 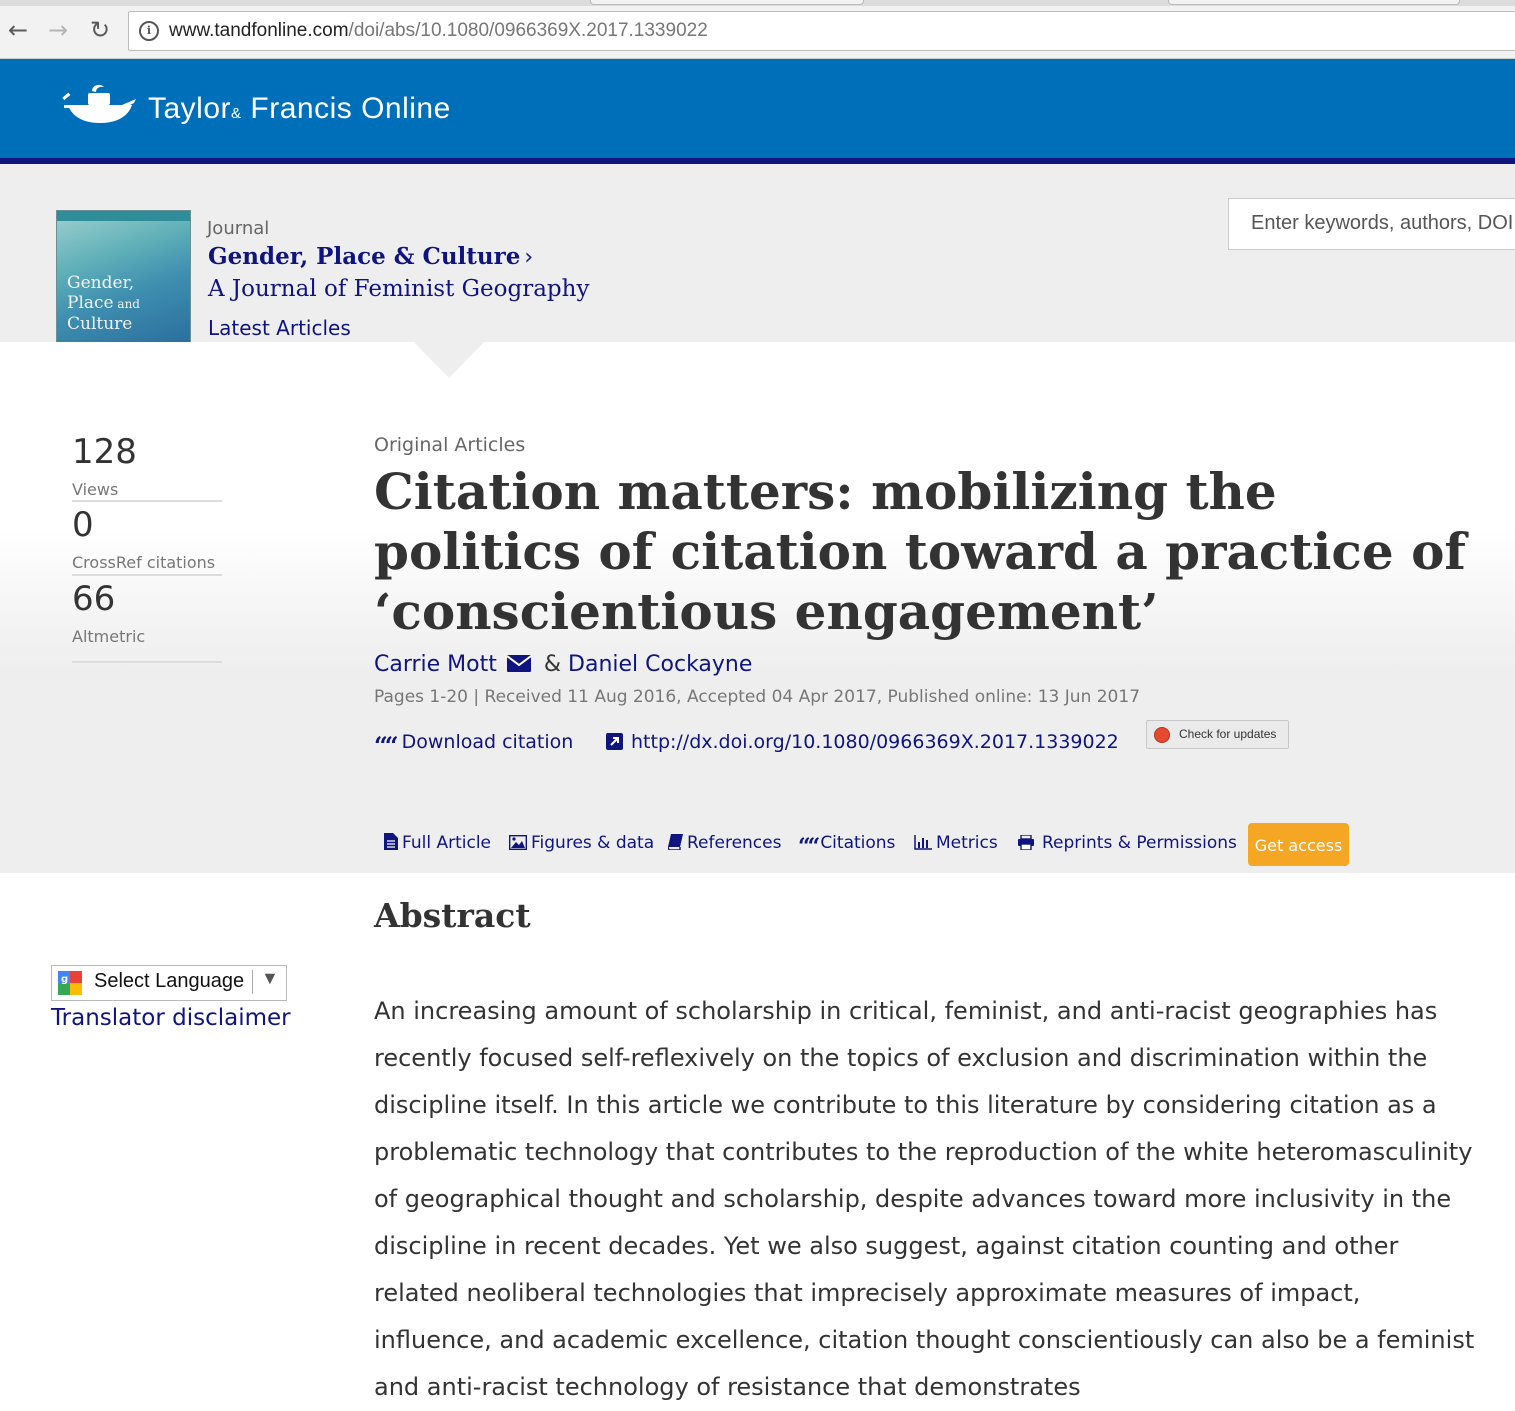 I want to click on tab-label: Reprints & Permissions, so click(x=1139, y=843).